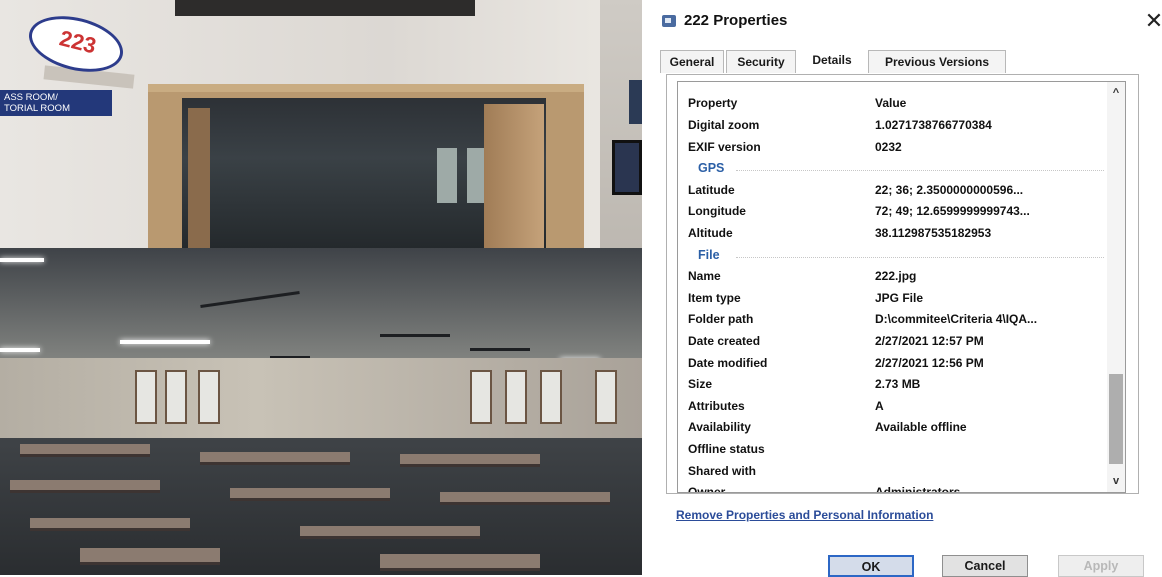 Image resolution: width=1162 pixels, height=577 pixels. What do you see at coordinates (714, 297) in the screenshot?
I see `property-name: Item type` at bounding box center [714, 297].